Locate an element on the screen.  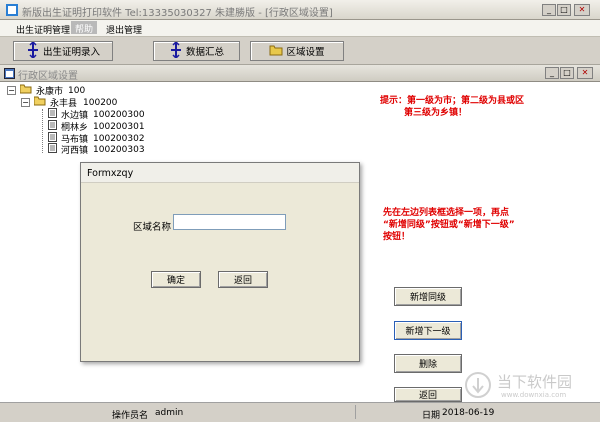
tree-county-code: 100200 is located at coordinates (100, 102).